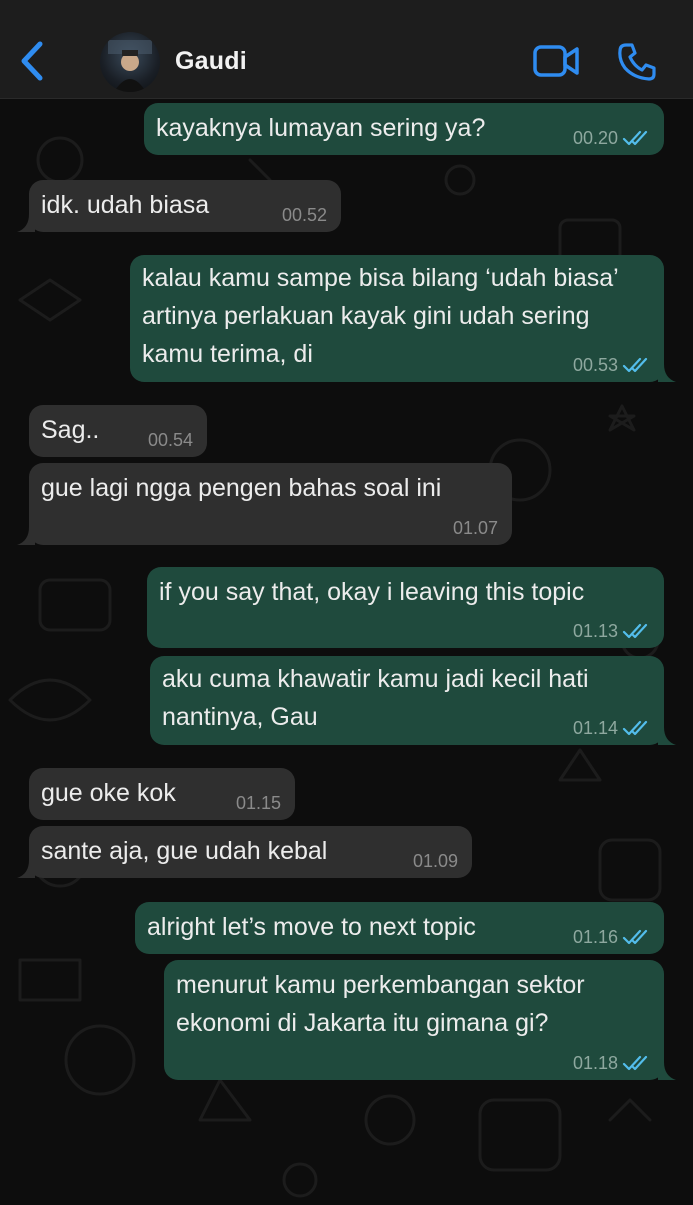 The height and width of the screenshot is (1205, 693). I want to click on message-time: 00.54, so click(170, 440).